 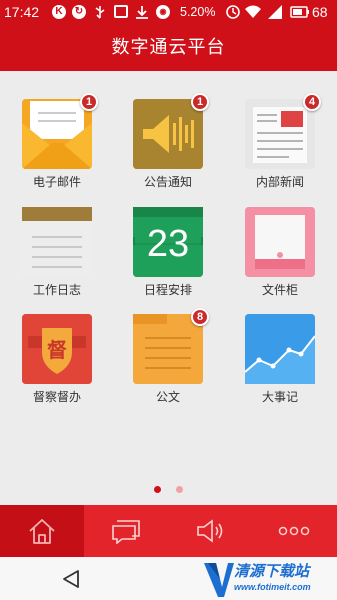 I want to click on app-label: 内部新闻, so click(x=279, y=182).